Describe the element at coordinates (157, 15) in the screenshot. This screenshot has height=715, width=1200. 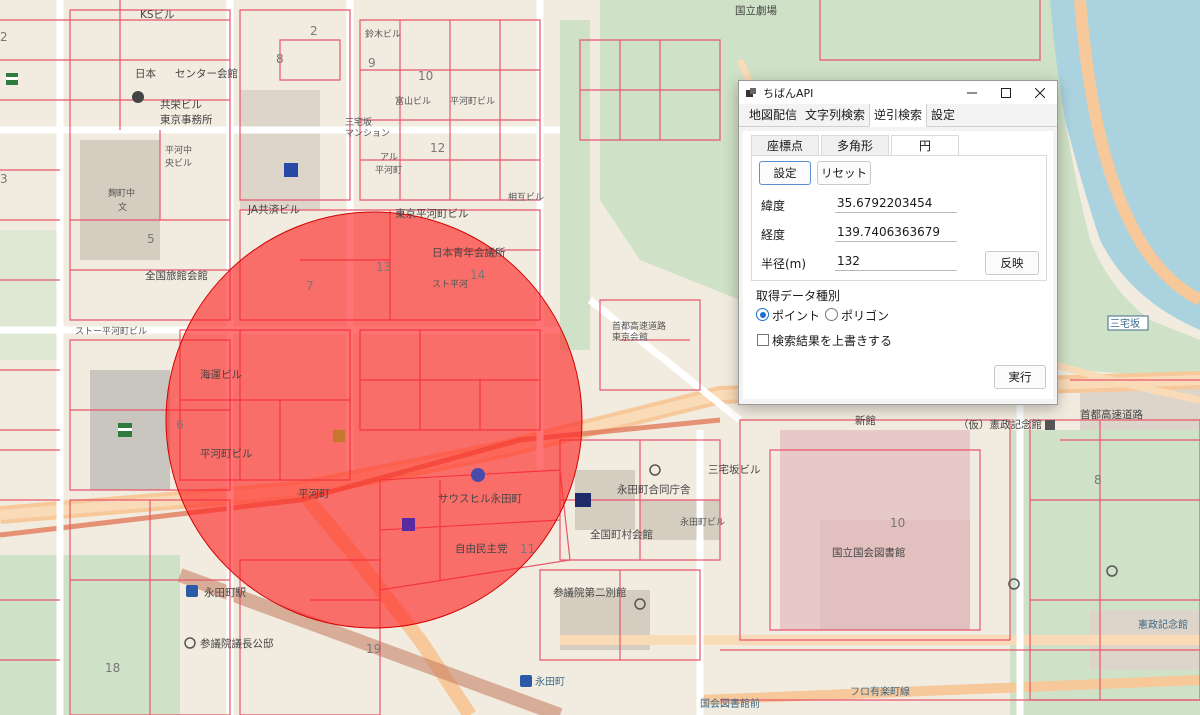
I see `svg-text: KSビル` at that location.